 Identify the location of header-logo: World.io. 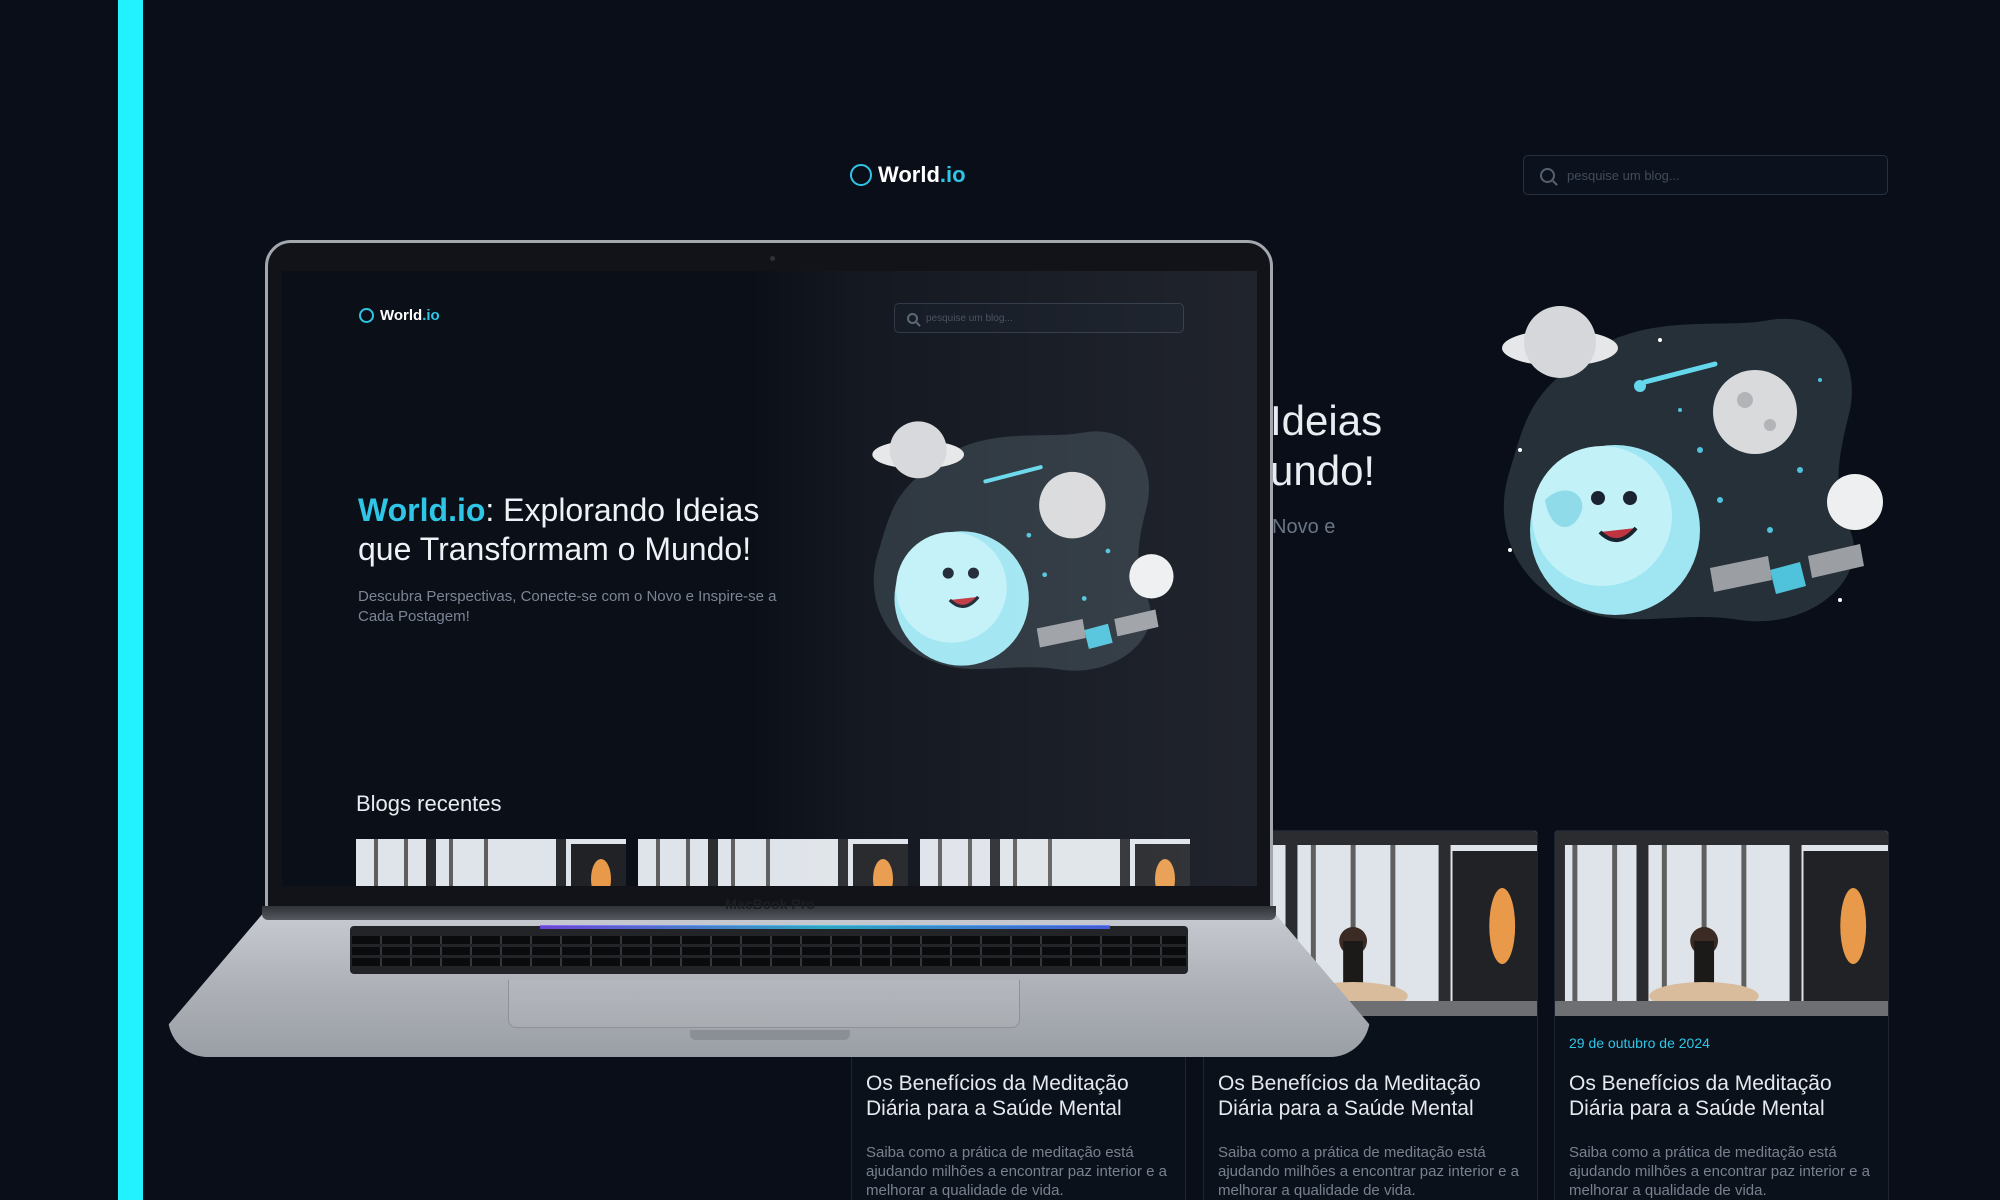
(908, 175).